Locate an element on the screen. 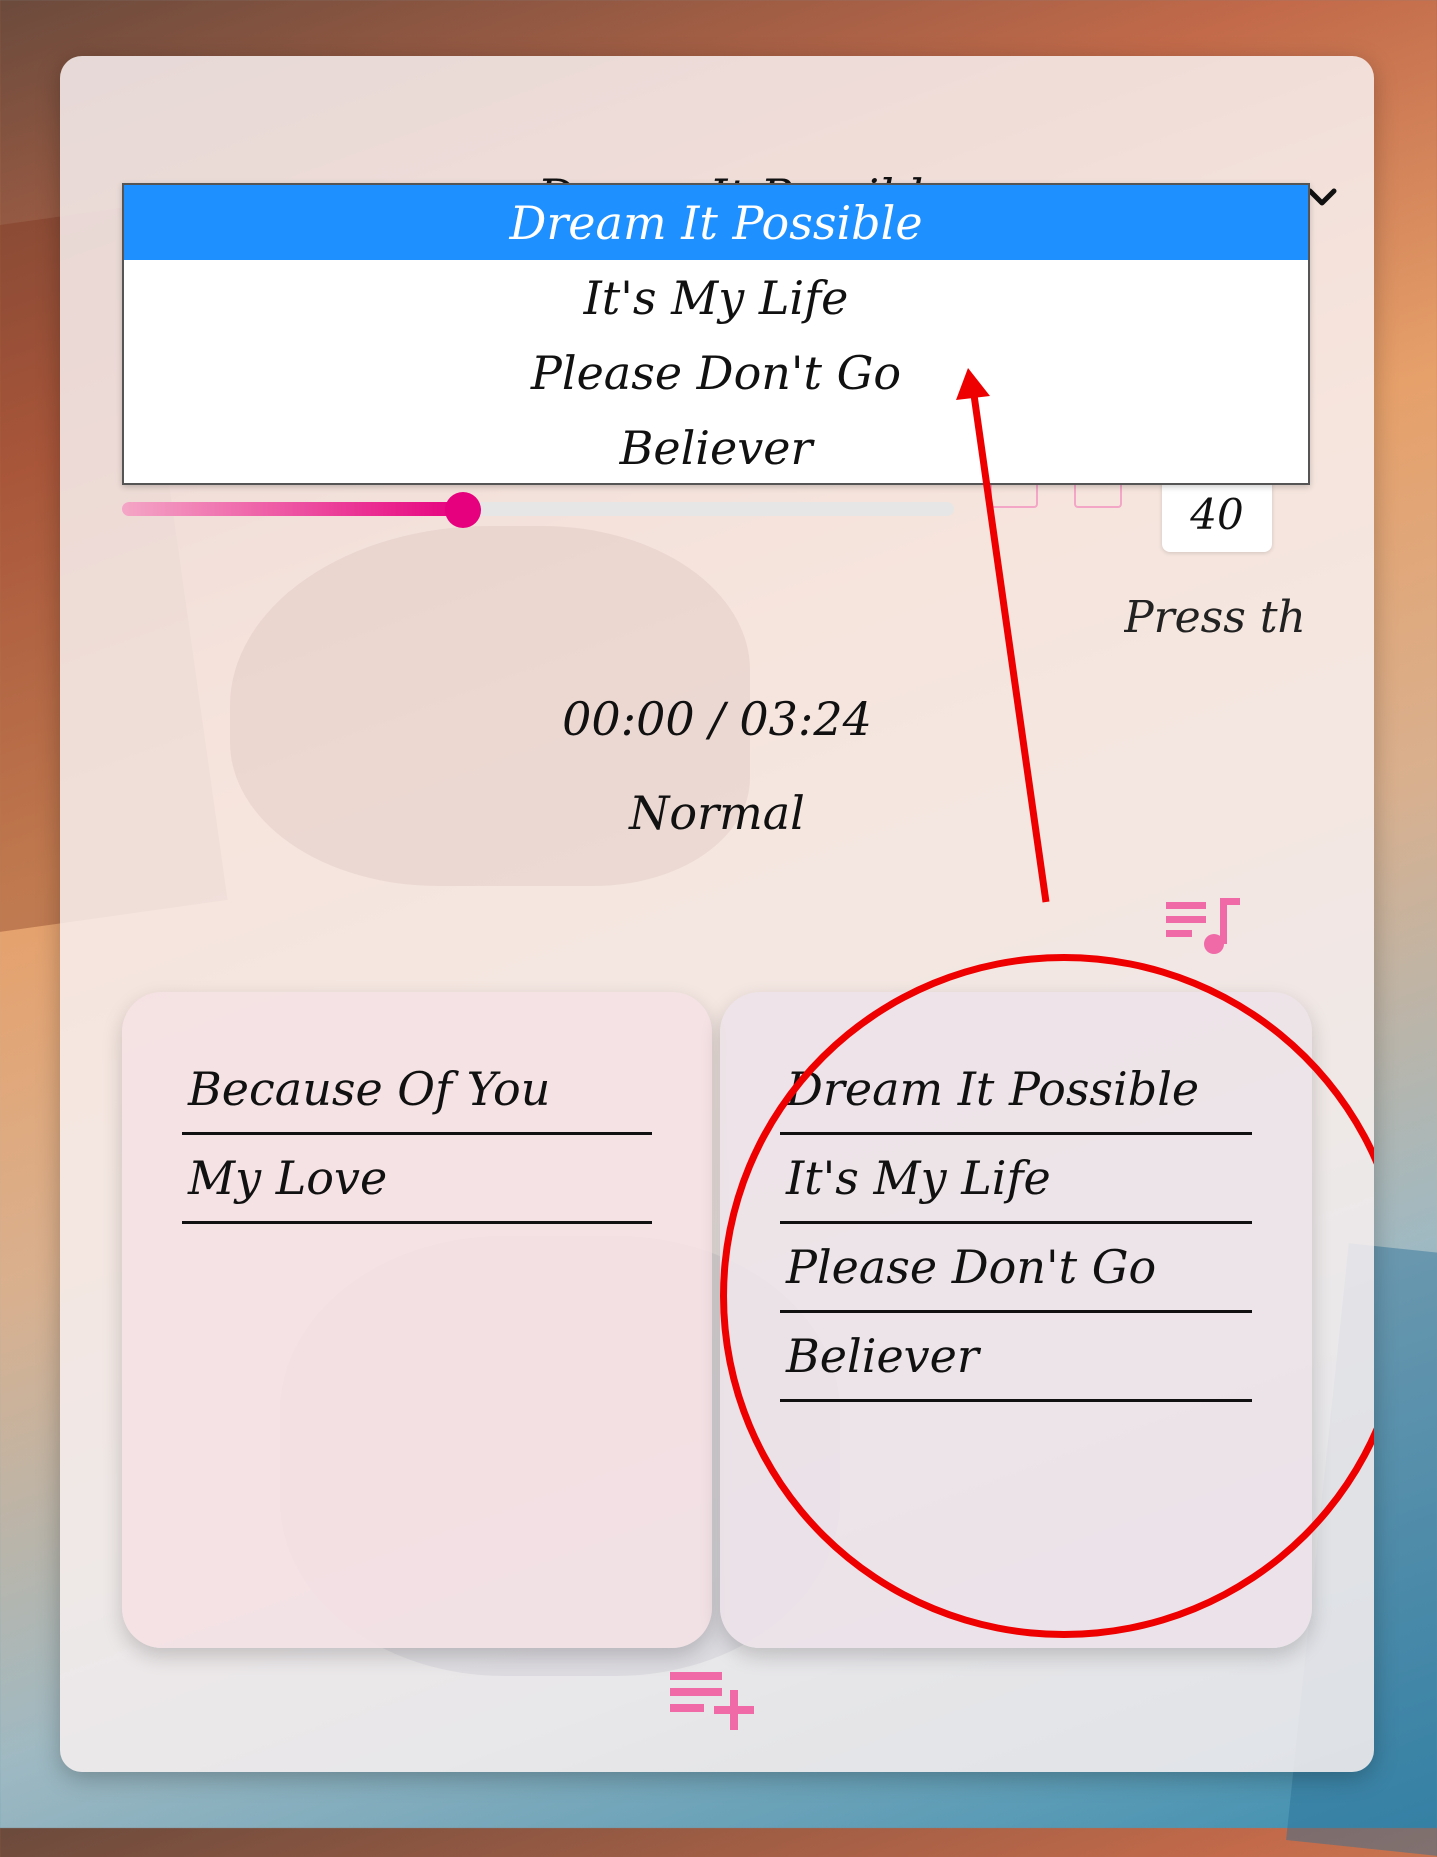 This screenshot has width=1437, height=1857. progress-knob is located at coordinates (463, 510).